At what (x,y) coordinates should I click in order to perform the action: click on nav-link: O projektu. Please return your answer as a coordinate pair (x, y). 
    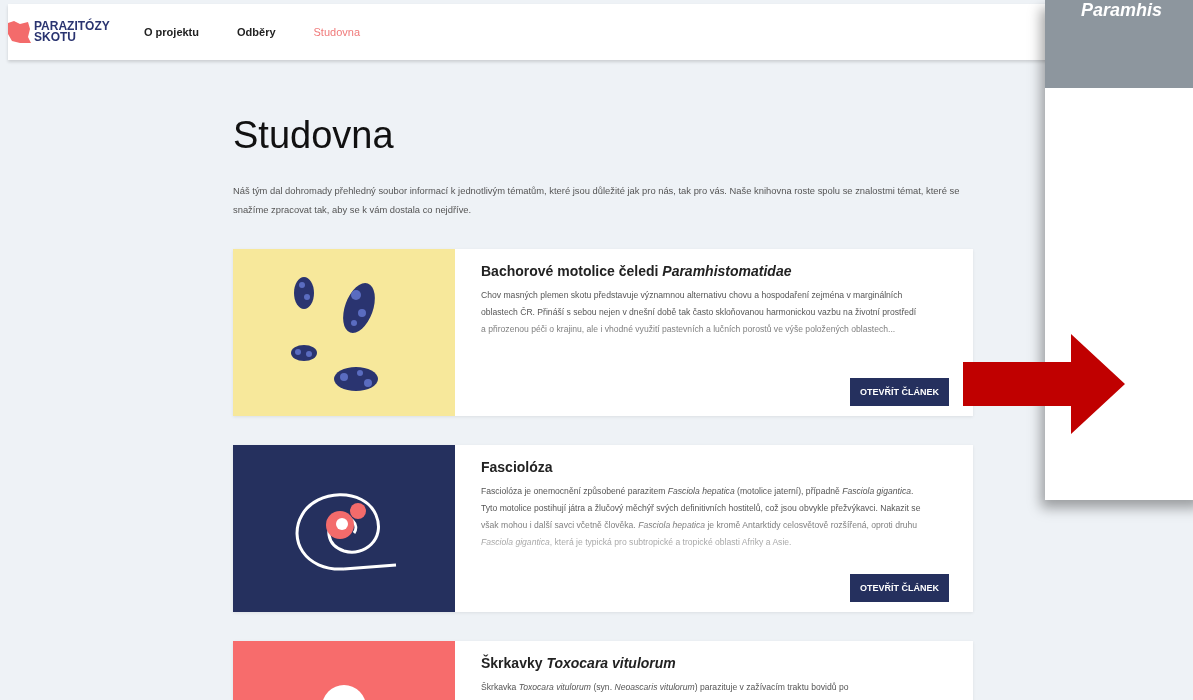
    Looking at the image, I should click on (171, 32).